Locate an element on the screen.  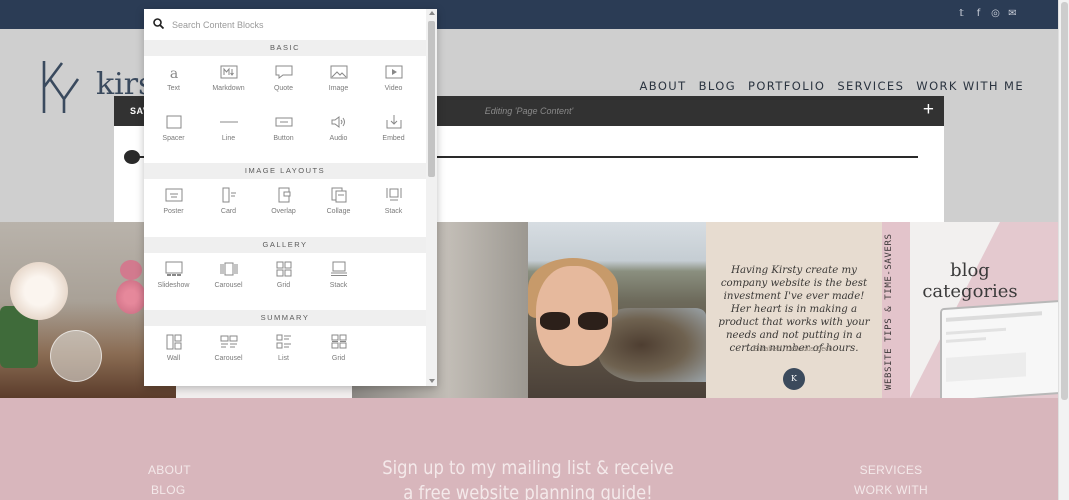
block-image: Image is located at coordinates (338, 80).